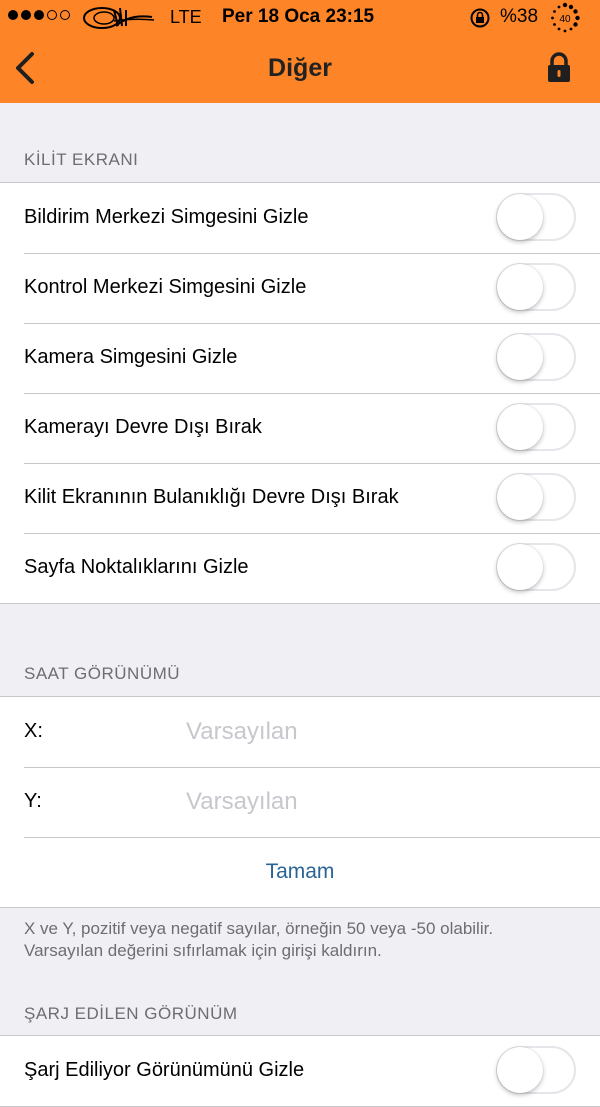 This screenshot has width=600, height=1107. What do you see at coordinates (166, 217) in the screenshot?
I see `setting-label: Bildirim Merkezi Simgesini Gizle` at bounding box center [166, 217].